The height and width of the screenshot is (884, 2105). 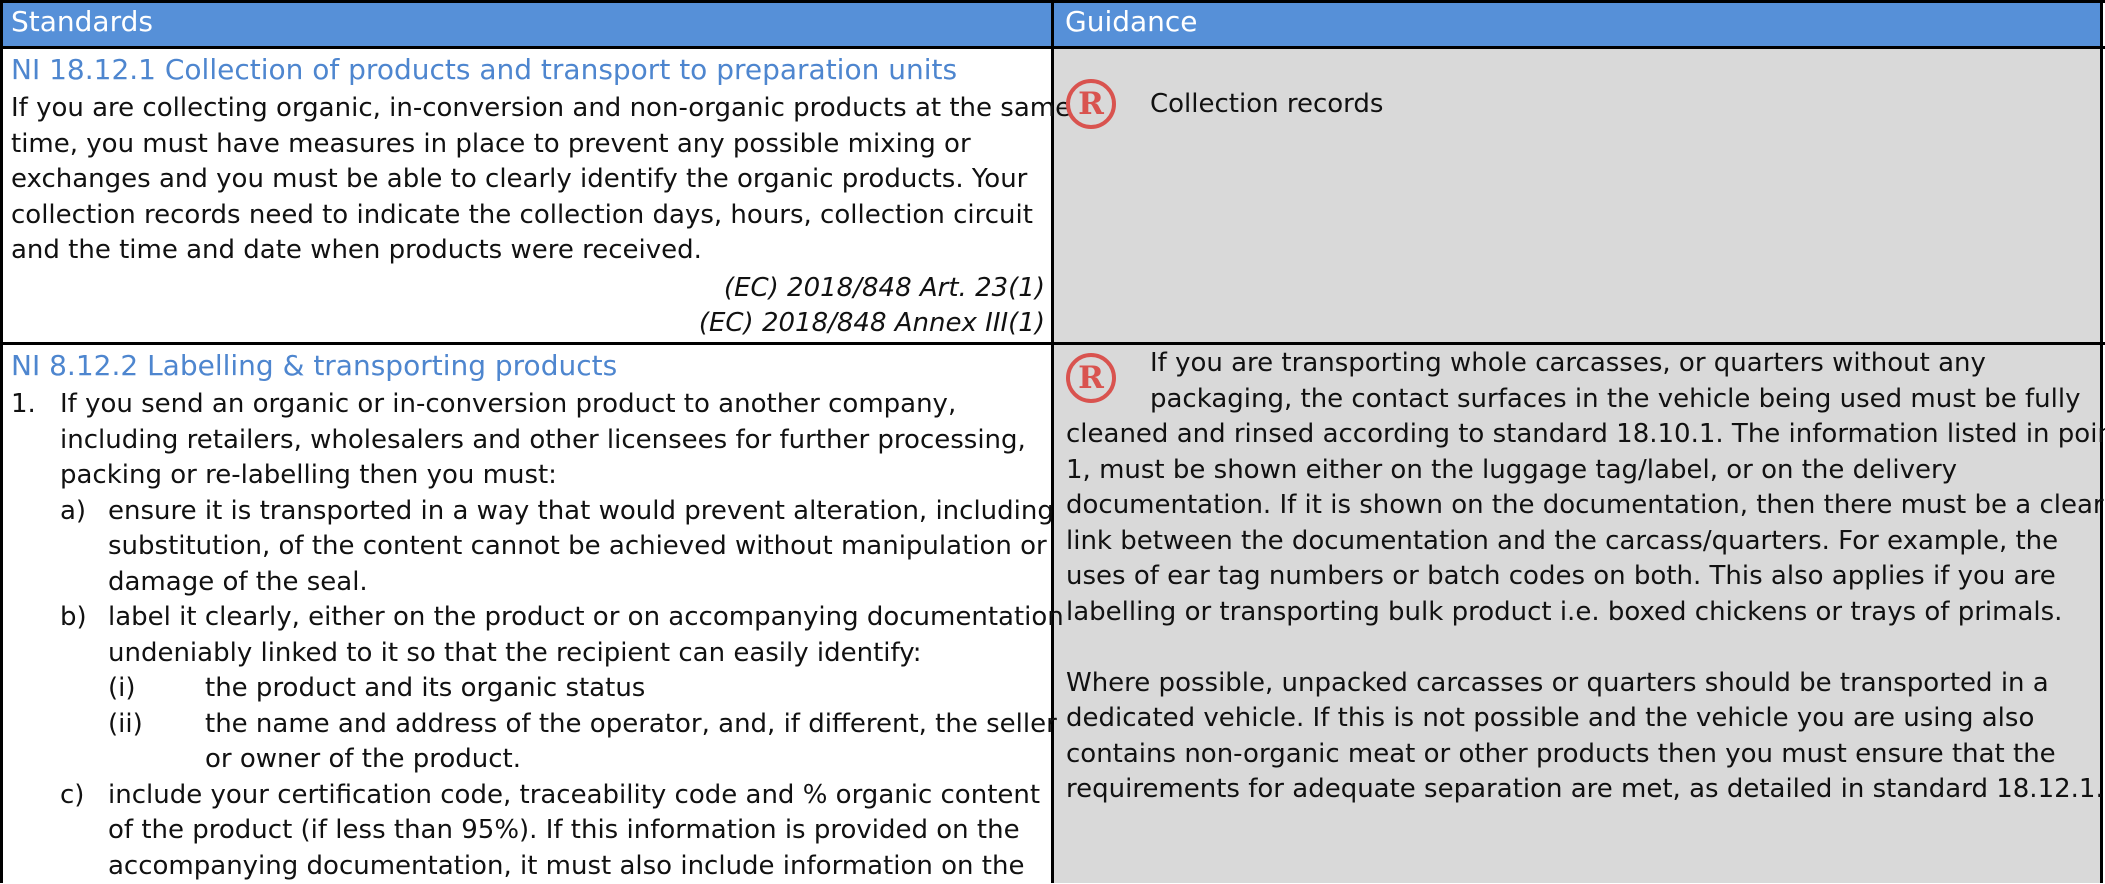 What do you see at coordinates (363, 760) in the screenshot?
I see `roman-text: or owner of the product.` at bounding box center [363, 760].